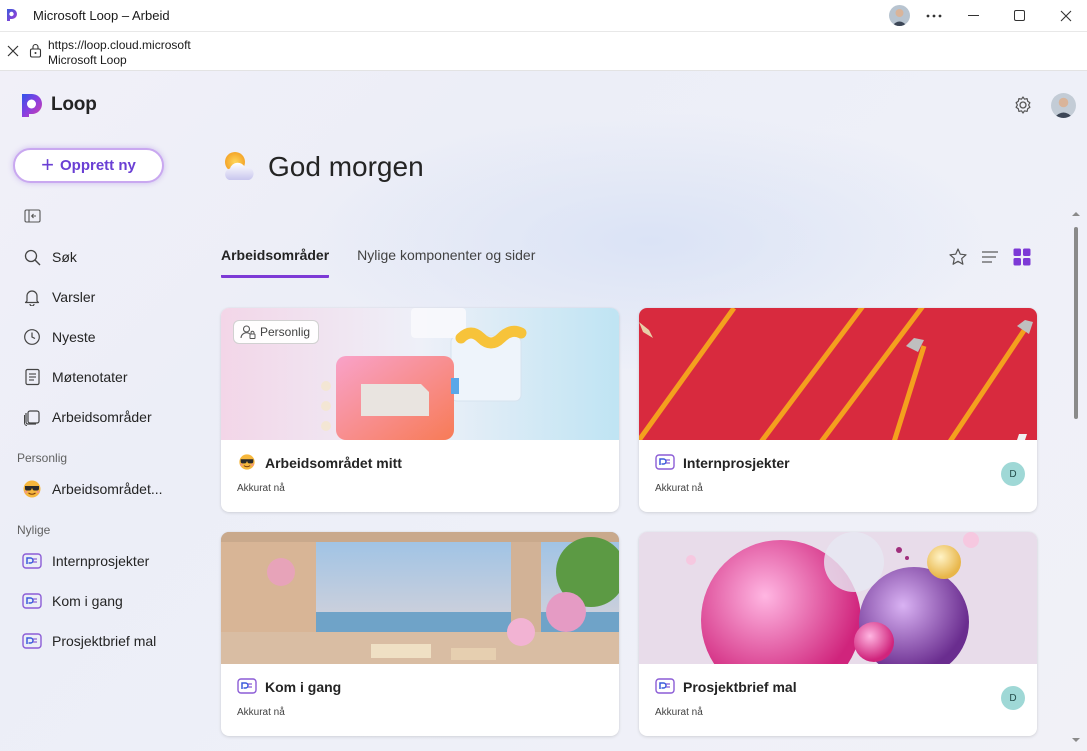  Describe the element at coordinates (899, 15) in the screenshot. I see `profile-avatar-icon` at that location.